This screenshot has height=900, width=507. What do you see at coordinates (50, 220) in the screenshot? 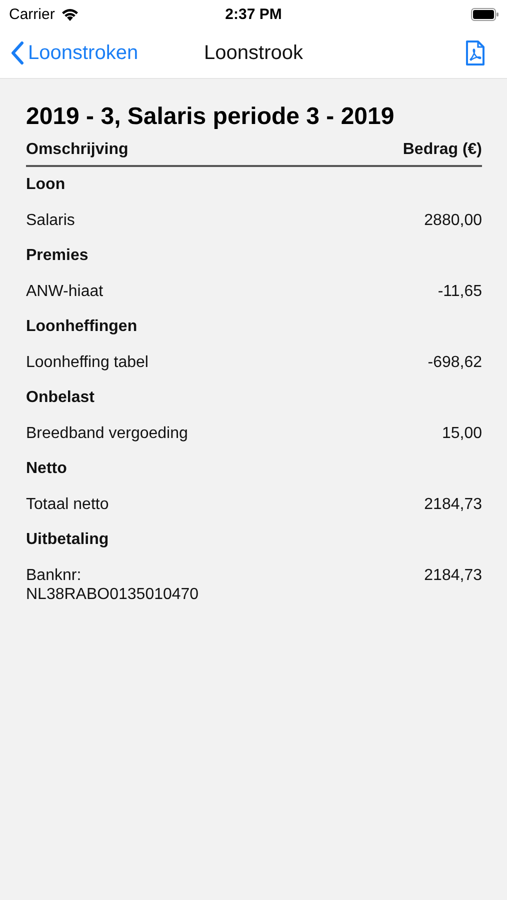
I see `line-description: Salaris` at bounding box center [50, 220].